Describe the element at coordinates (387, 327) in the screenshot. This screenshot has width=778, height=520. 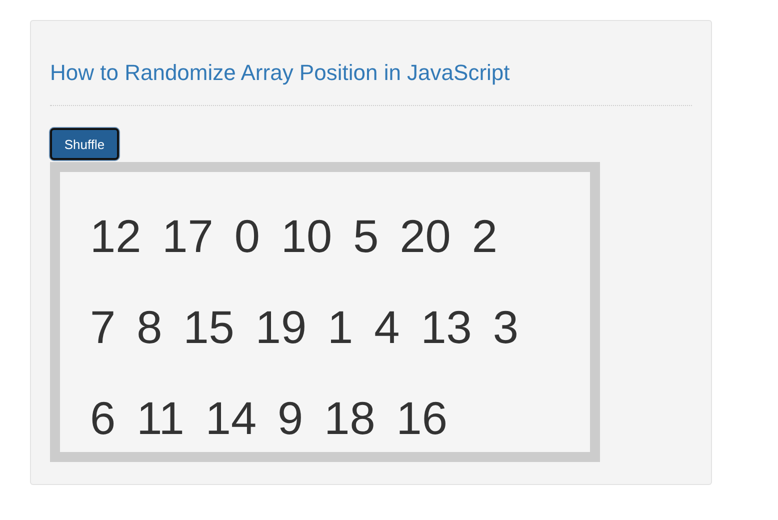
I see `number: 4` at that location.